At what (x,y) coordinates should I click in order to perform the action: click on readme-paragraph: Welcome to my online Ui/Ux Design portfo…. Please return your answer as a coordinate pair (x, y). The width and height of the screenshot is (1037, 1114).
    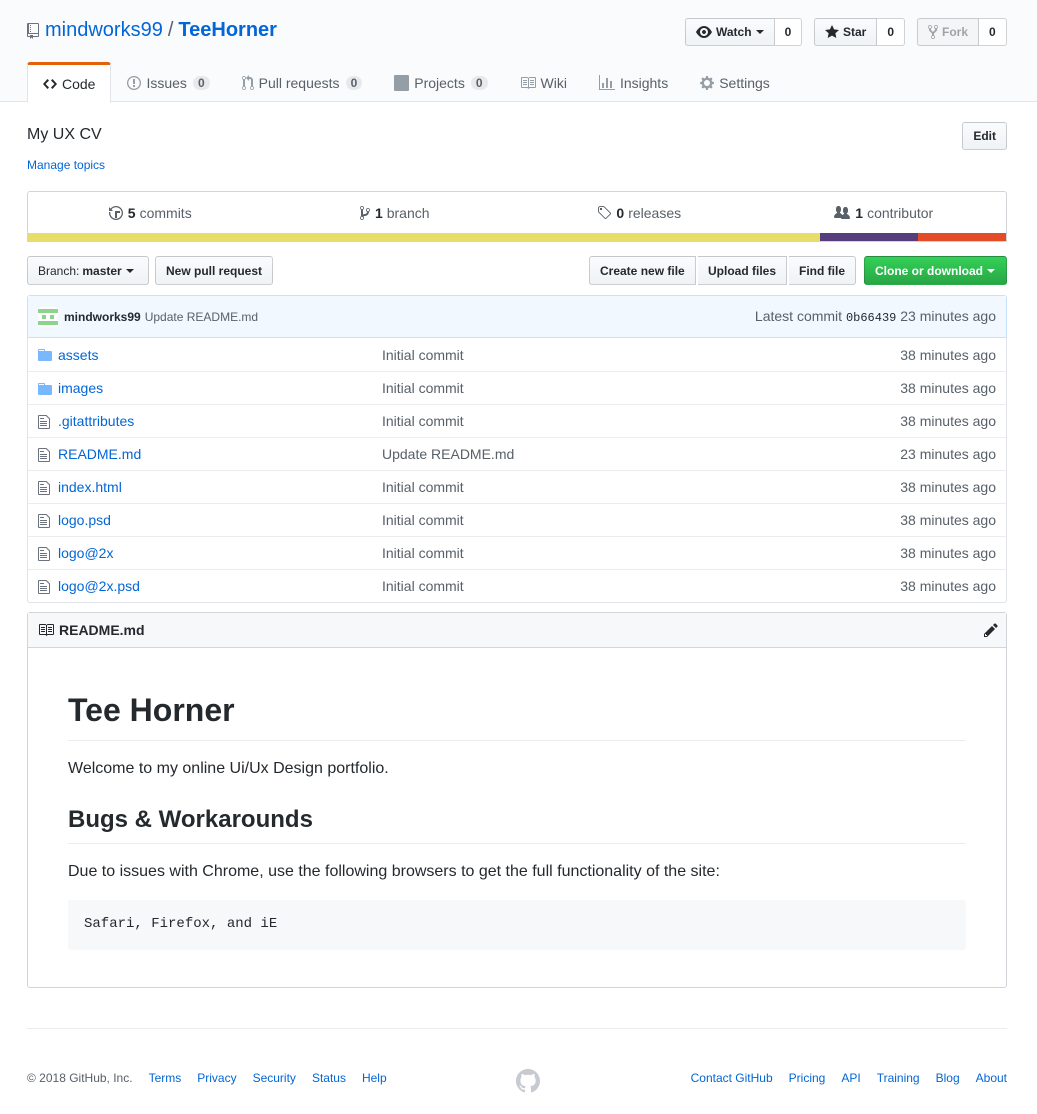
    Looking at the image, I should click on (228, 768).